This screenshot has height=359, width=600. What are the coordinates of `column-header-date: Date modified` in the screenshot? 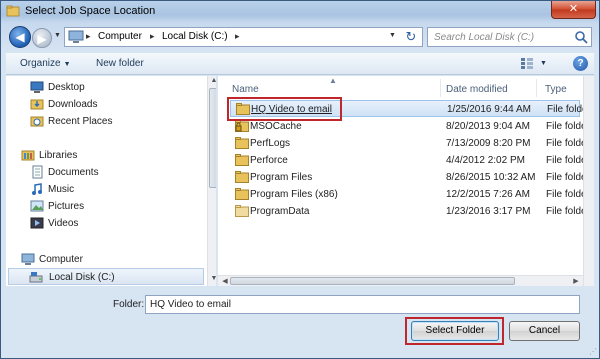 It's located at (492, 87).